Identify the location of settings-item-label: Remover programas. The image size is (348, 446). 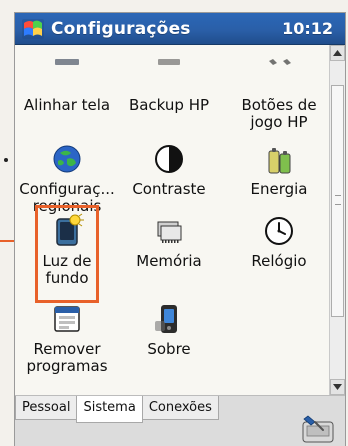
(67, 357).